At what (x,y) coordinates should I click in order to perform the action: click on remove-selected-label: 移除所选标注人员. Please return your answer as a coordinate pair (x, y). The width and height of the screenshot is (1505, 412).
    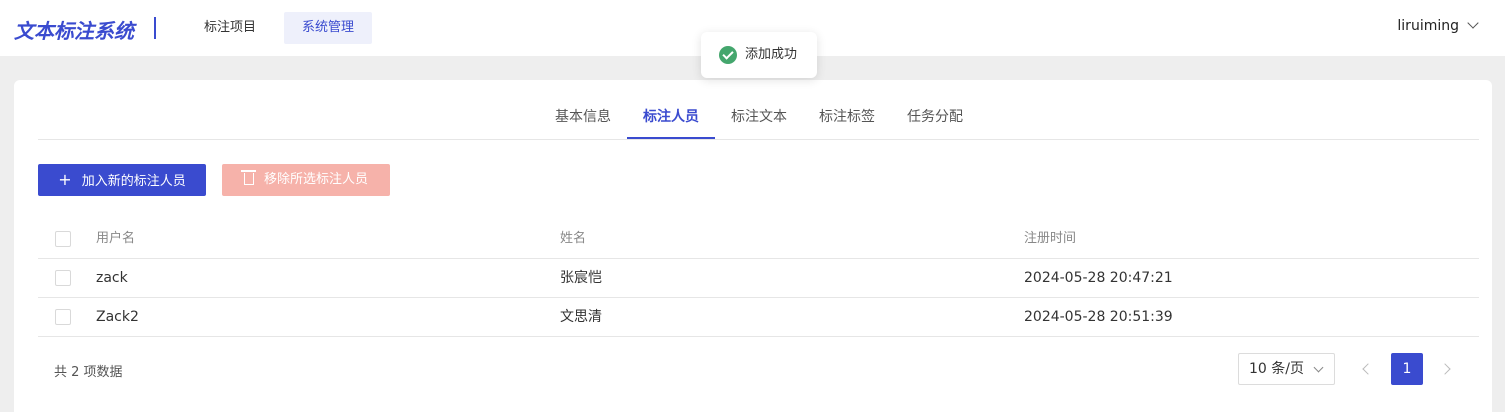
    Looking at the image, I should click on (315, 179).